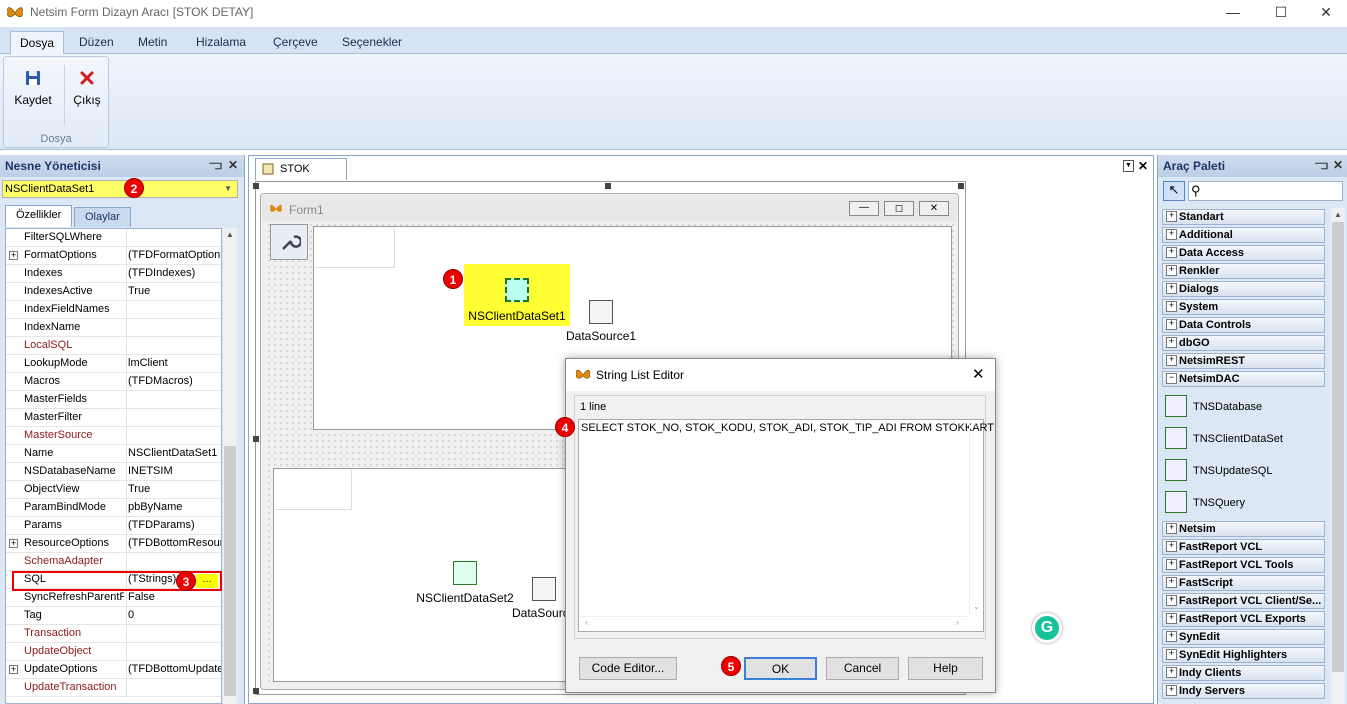 Image resolution: width=1347 pixels, height=704 pixels. What do you see at coordinates (1243, 583) in the screenshot?
I see `palette-category: FastScript` at bounding box center [1243, 583].